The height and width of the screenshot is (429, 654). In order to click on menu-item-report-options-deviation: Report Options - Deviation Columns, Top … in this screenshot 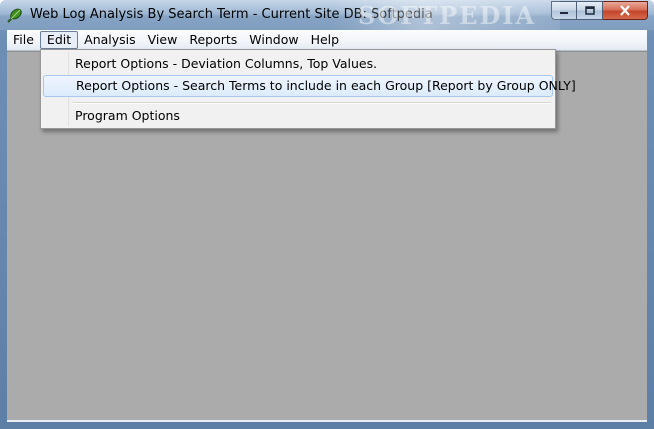, I will do `click(298, 64)`.